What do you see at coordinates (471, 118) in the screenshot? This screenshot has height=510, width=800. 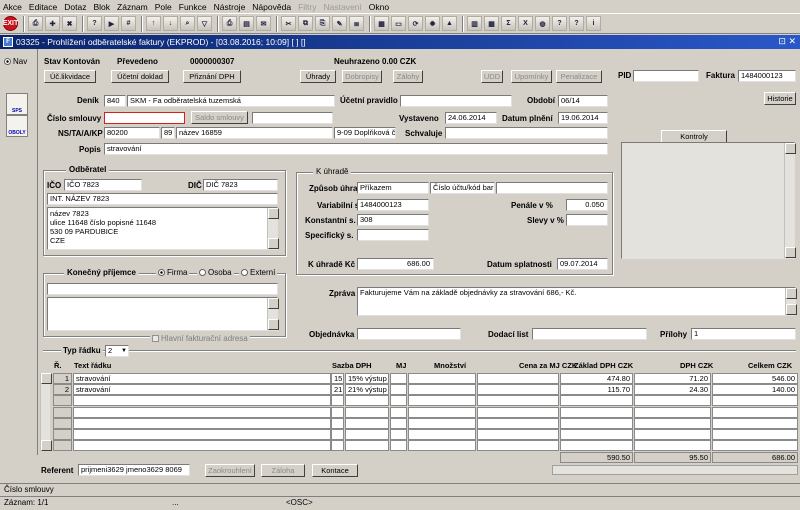 I see `vystaveno-field: 24.06.2014` at bounding box center [471, 118].